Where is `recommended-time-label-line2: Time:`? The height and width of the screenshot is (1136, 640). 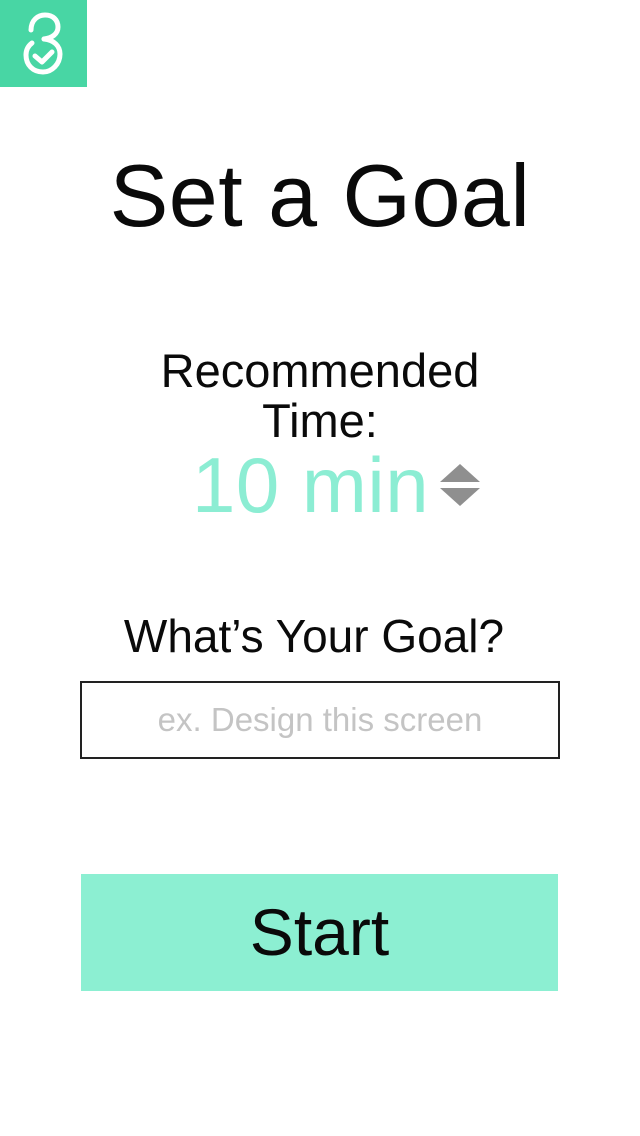 recommended-time-label-line2: Time: is located at coordinates (320, 420).